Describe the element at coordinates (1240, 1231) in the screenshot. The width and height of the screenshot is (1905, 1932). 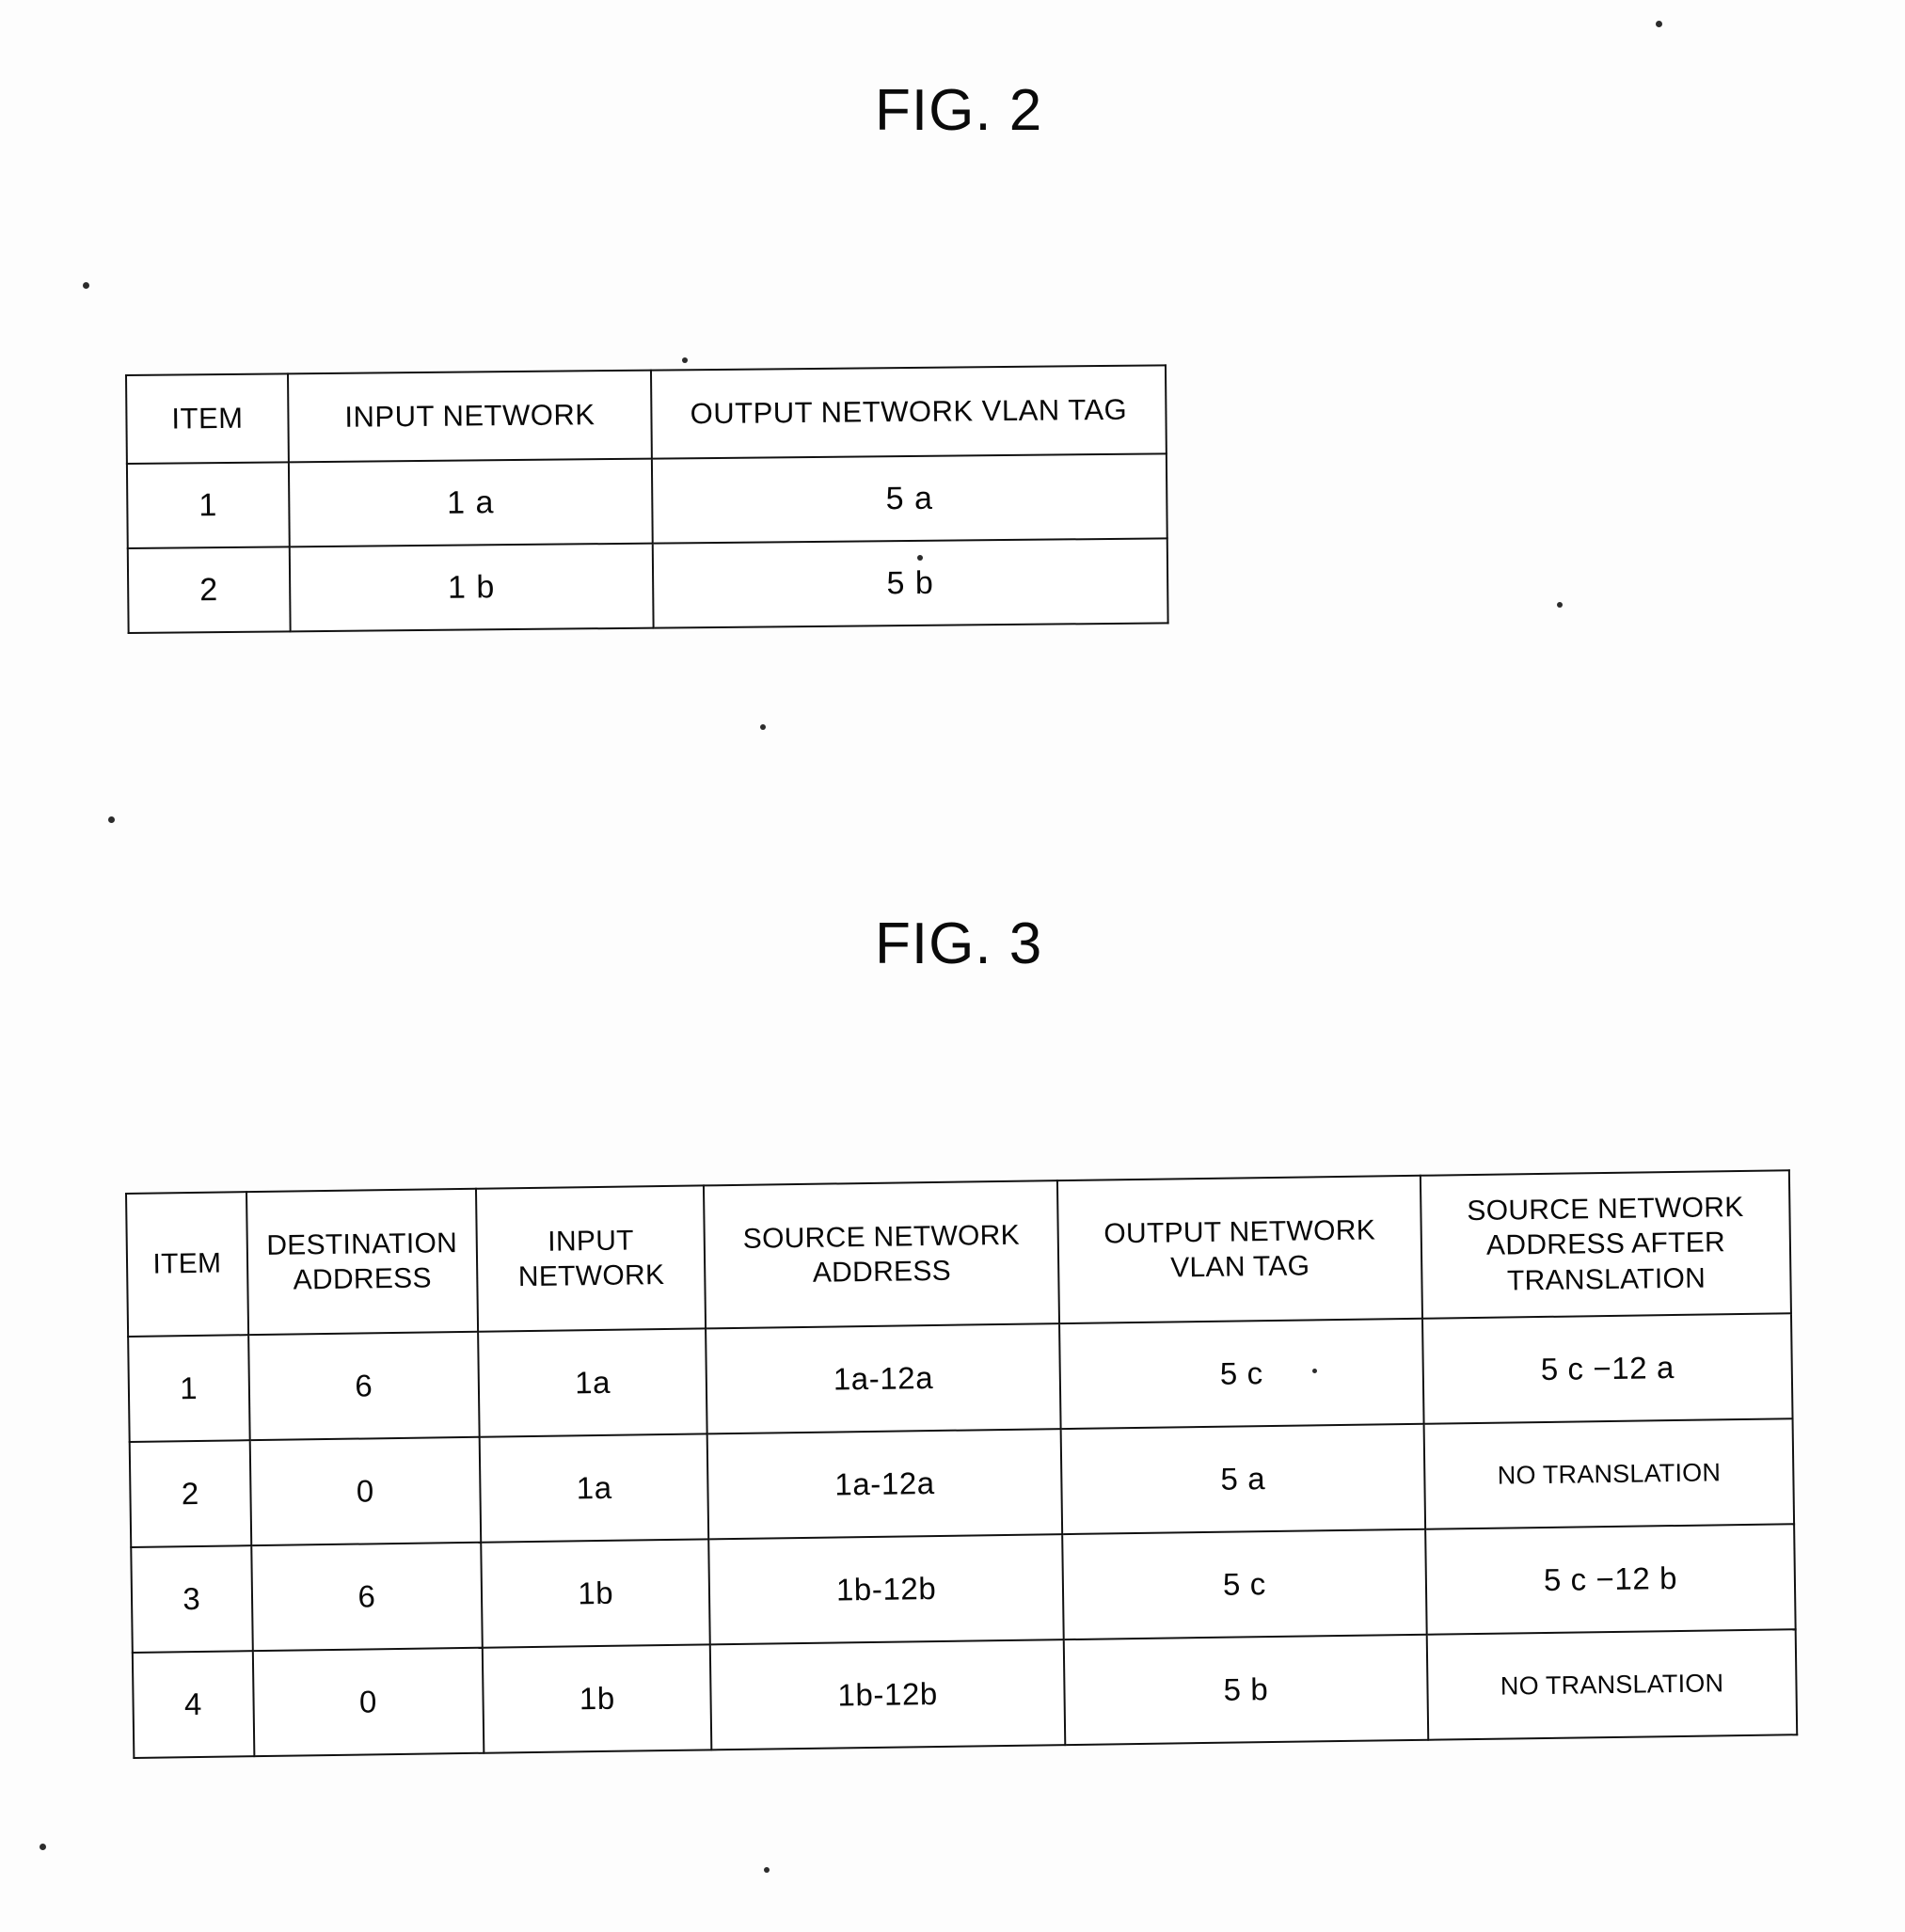
I see `header-line: OUTPUT NETWORK` at that location.